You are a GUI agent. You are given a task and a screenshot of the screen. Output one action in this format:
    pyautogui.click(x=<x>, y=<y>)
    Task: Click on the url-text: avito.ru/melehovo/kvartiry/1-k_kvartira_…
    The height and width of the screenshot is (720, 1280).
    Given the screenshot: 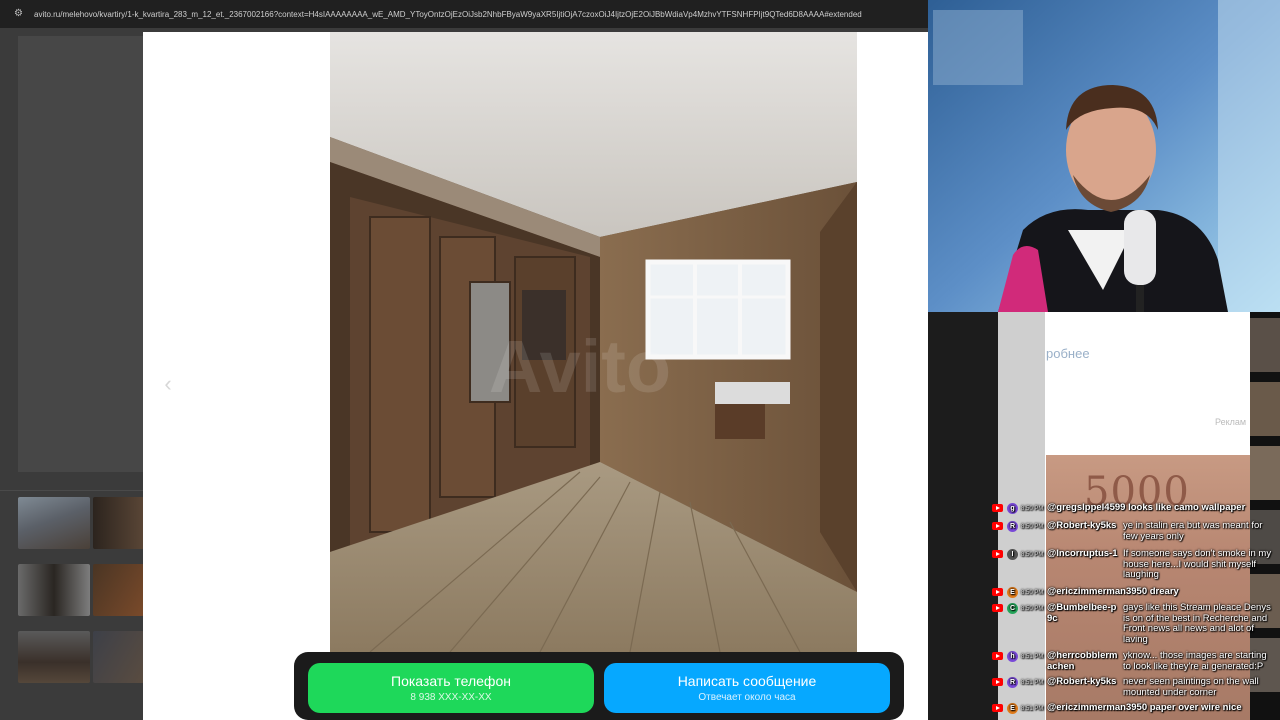 What is the action you would take?
    pyautogui.click(x=448, y=14)
    